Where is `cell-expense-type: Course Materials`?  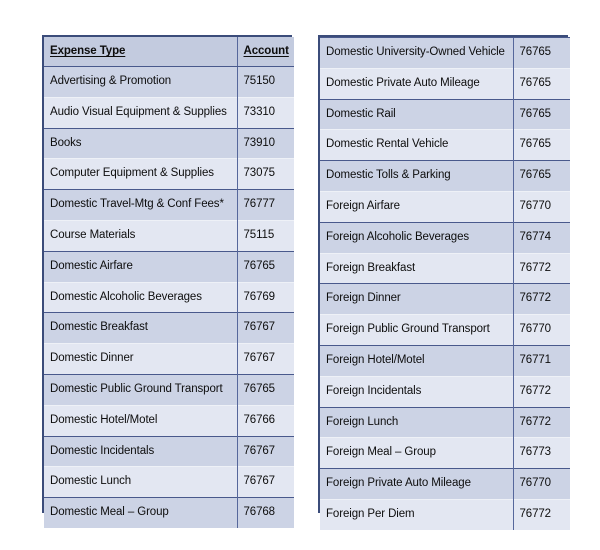 cell-expense-type: Course Materials is located at coordinates (140, 235).